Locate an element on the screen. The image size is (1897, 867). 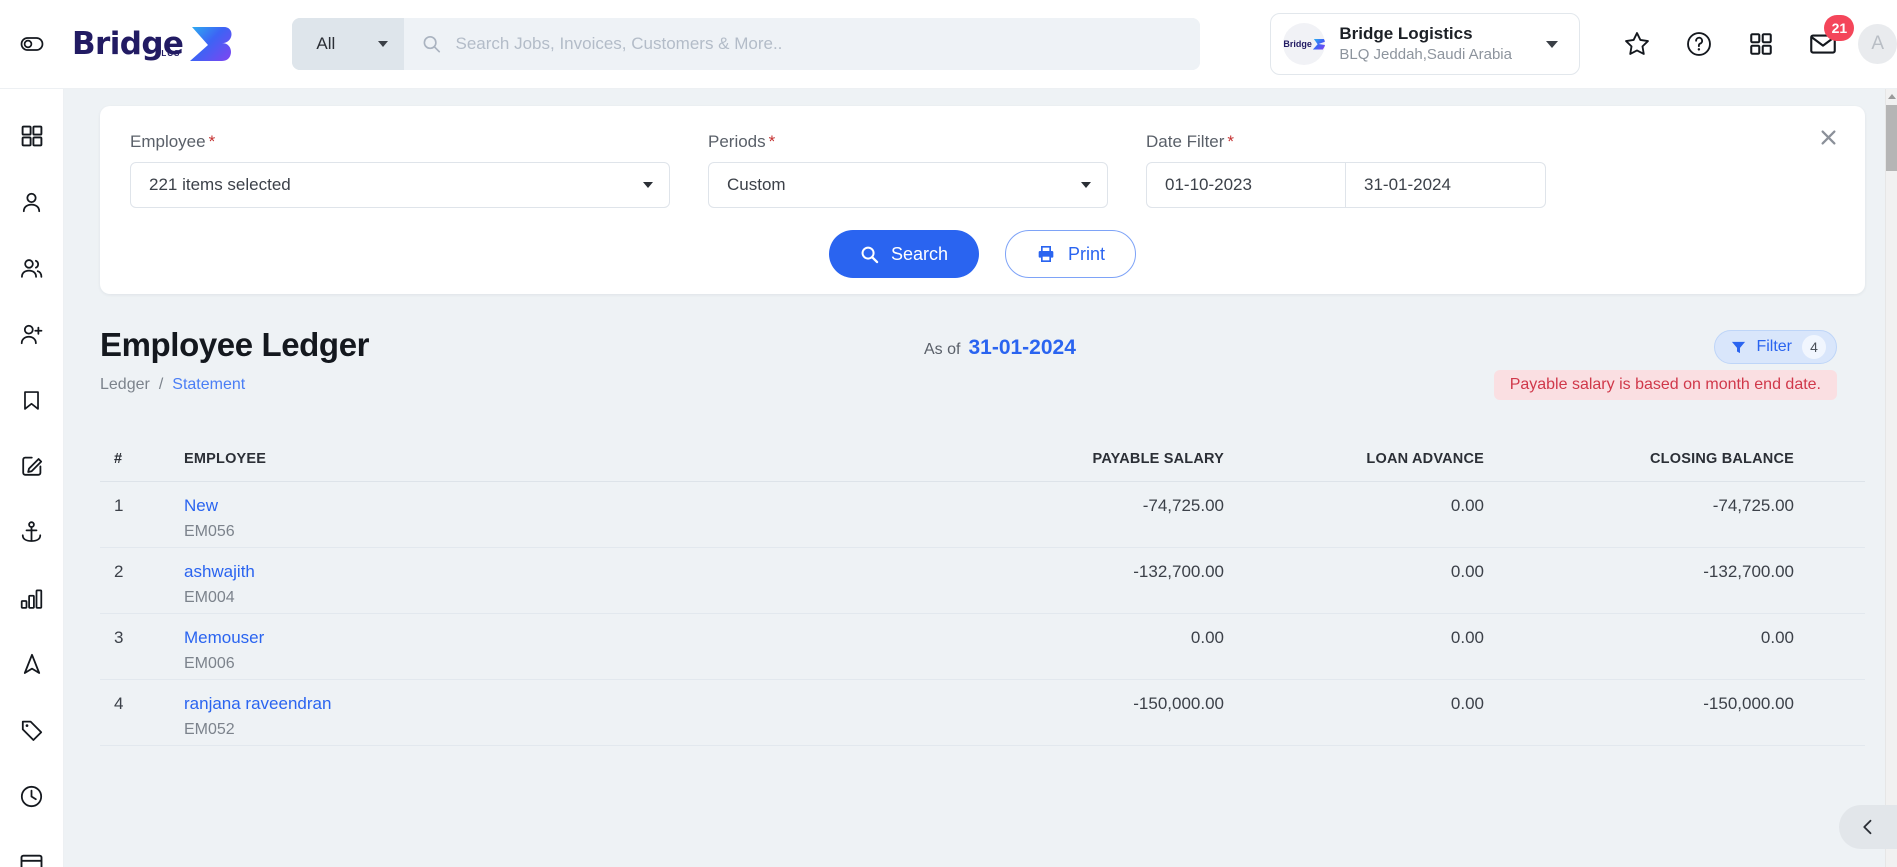
edit-square-icon is located at coordinates (31, 466).